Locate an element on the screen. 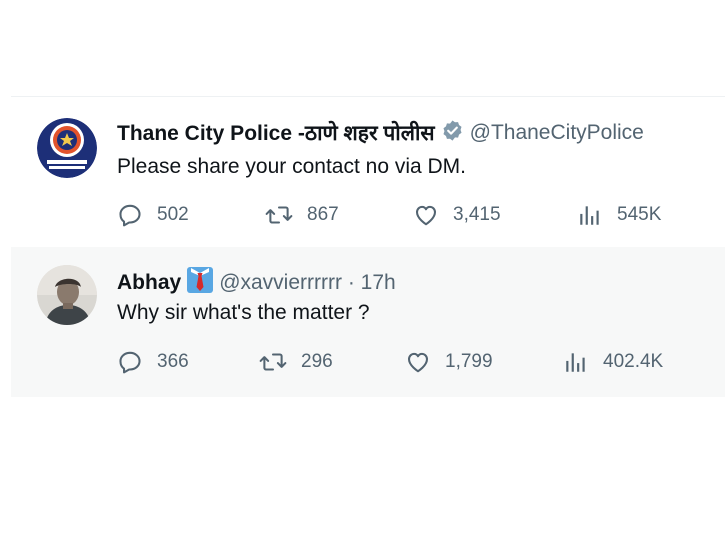 This screenshot has width=725, height=543. retweet-button: 867 is located at coordinates (302, 215).